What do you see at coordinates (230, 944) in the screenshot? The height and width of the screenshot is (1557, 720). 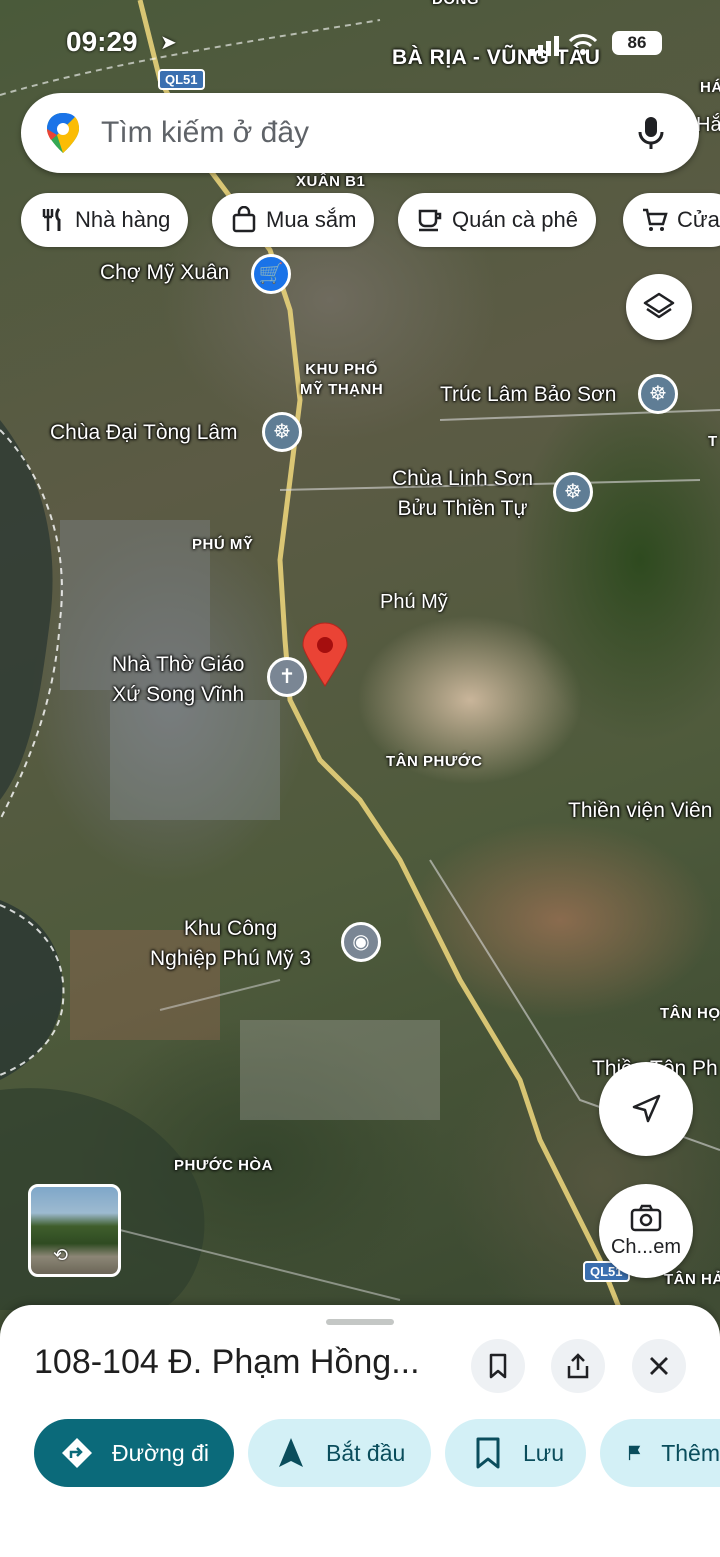 I see `place-label-kcn: Khu Công Nghiệp Phú Mỹ 3` at bounding box center [230, 944].